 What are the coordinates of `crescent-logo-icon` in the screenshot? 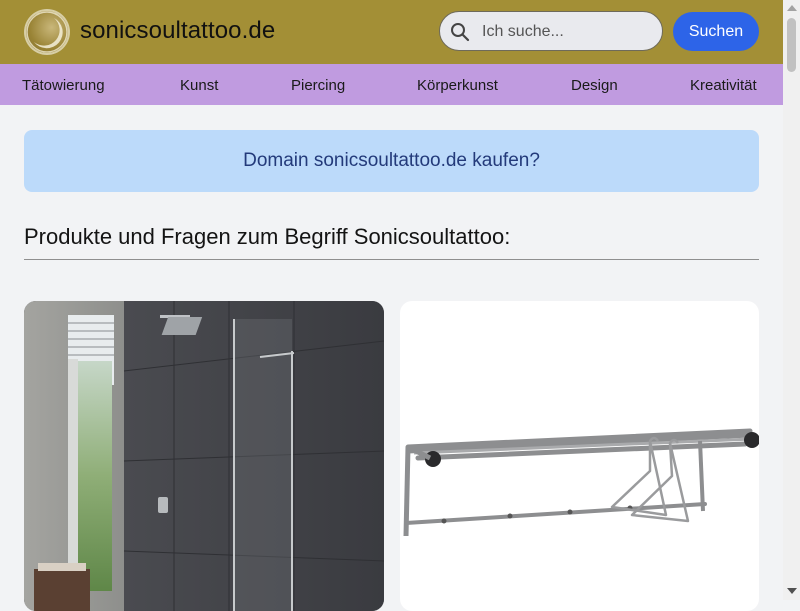 It's located at (47, 32).